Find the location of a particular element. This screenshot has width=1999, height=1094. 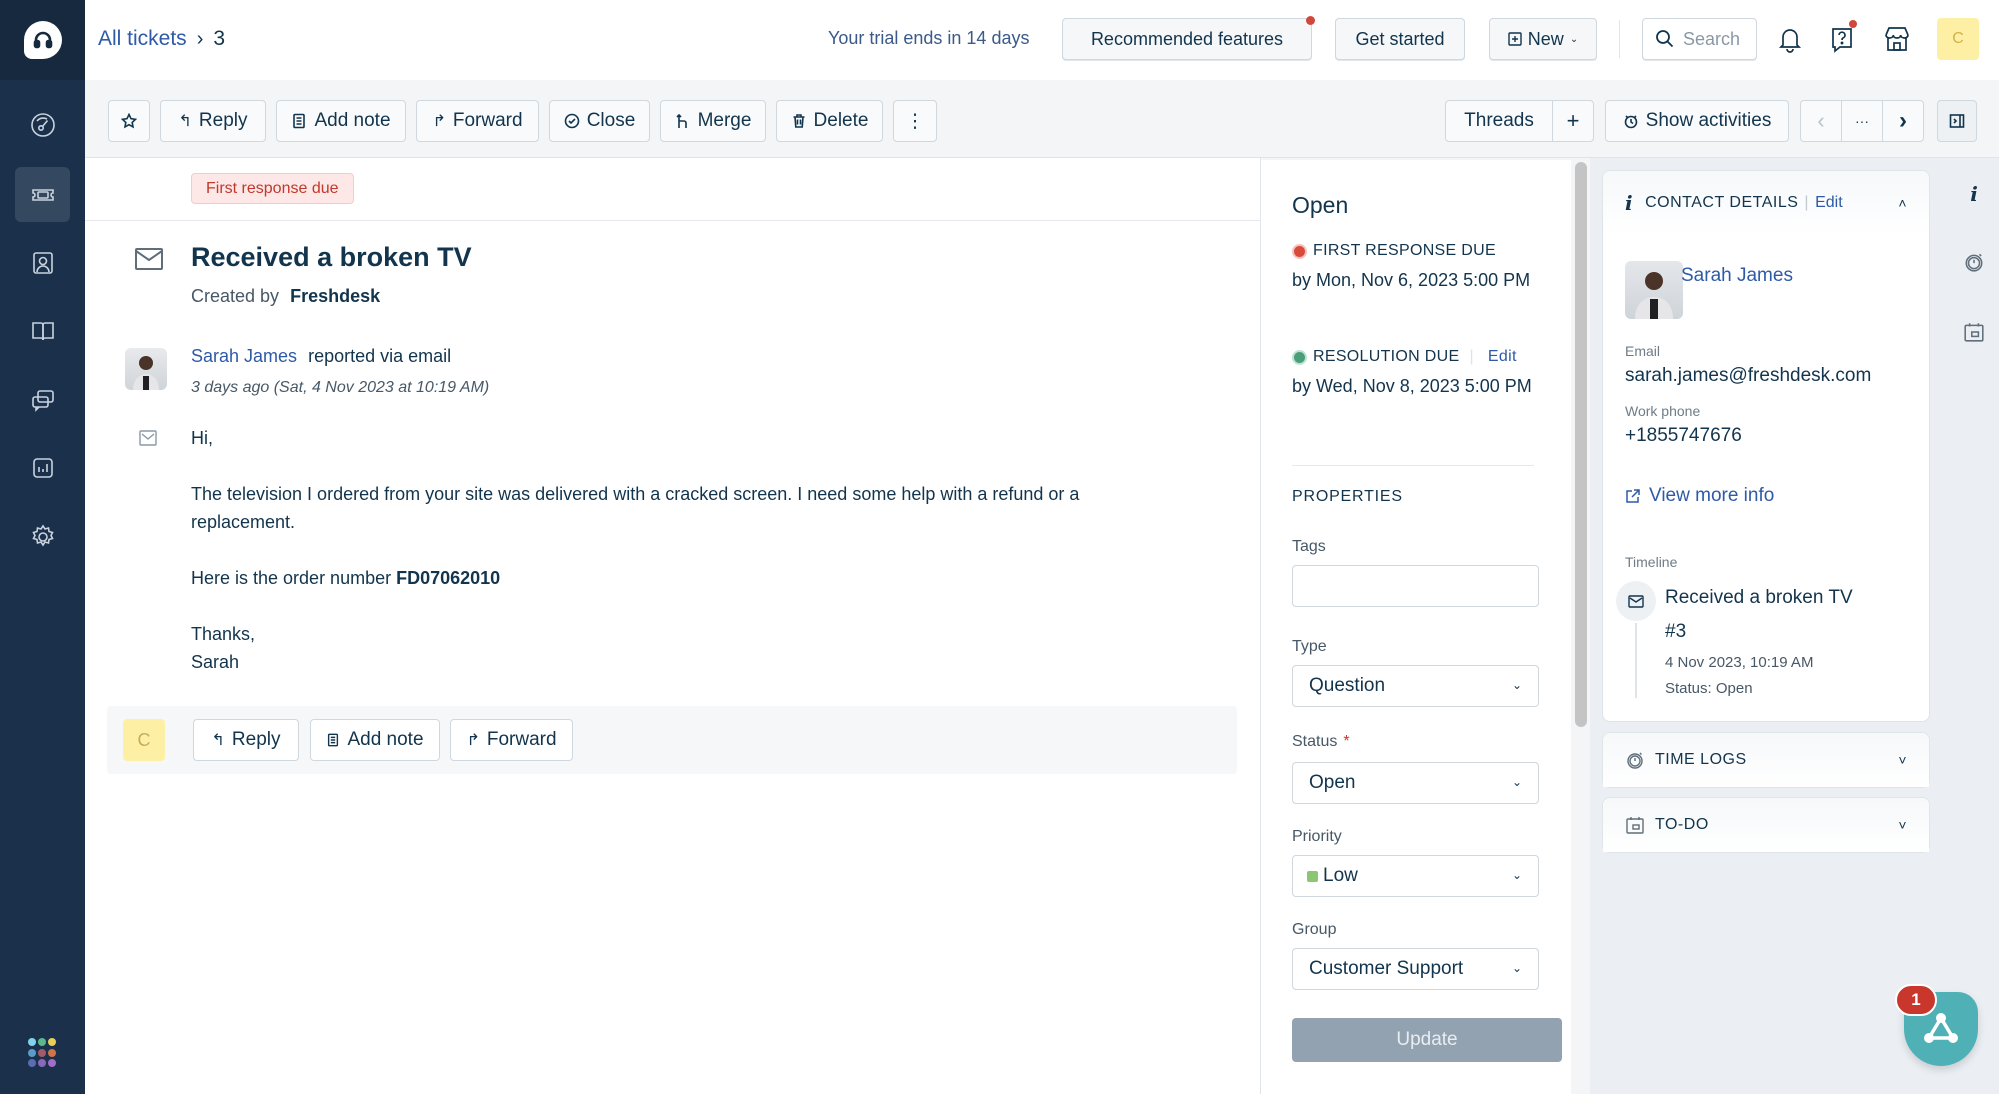

status-select: Open ⌄ is located at coordinates (1415, 783).